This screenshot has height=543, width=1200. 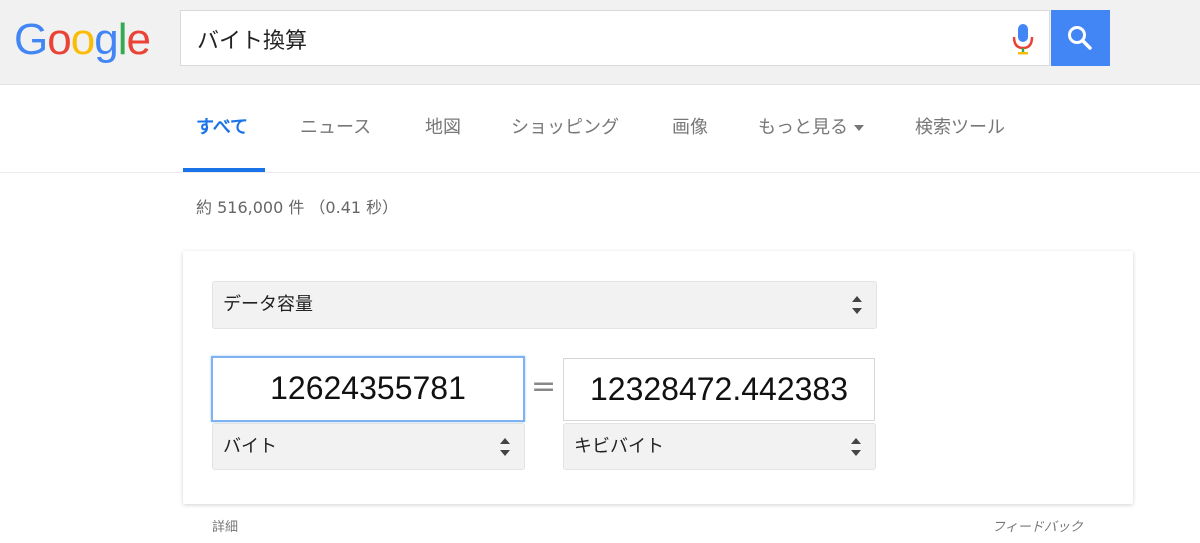 What do you see at coordinates (222, 128) in the screenshot?
I see `tab-all: すべて` at bounding box center [222, 128].